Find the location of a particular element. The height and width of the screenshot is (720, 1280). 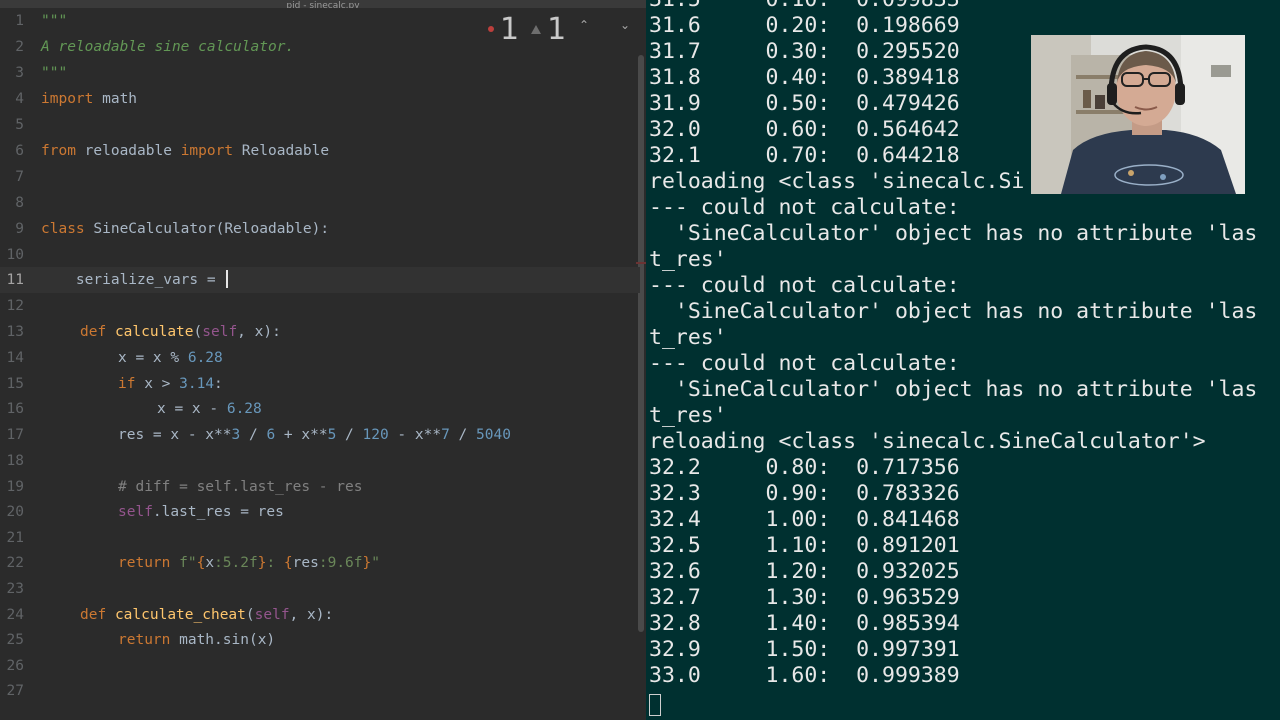

code-token: math is located at coordinates (115, 99).